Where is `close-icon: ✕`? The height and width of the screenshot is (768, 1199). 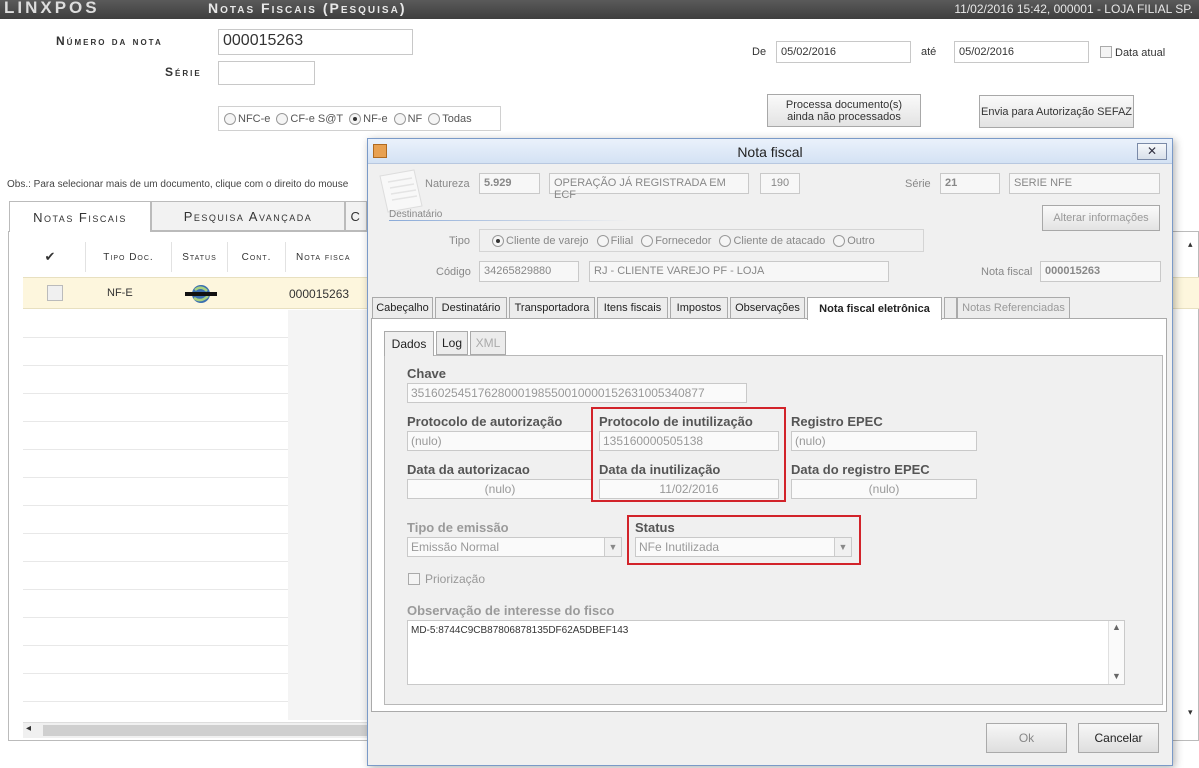 close-icon: ✕ is located at coordinates (1152, 151).